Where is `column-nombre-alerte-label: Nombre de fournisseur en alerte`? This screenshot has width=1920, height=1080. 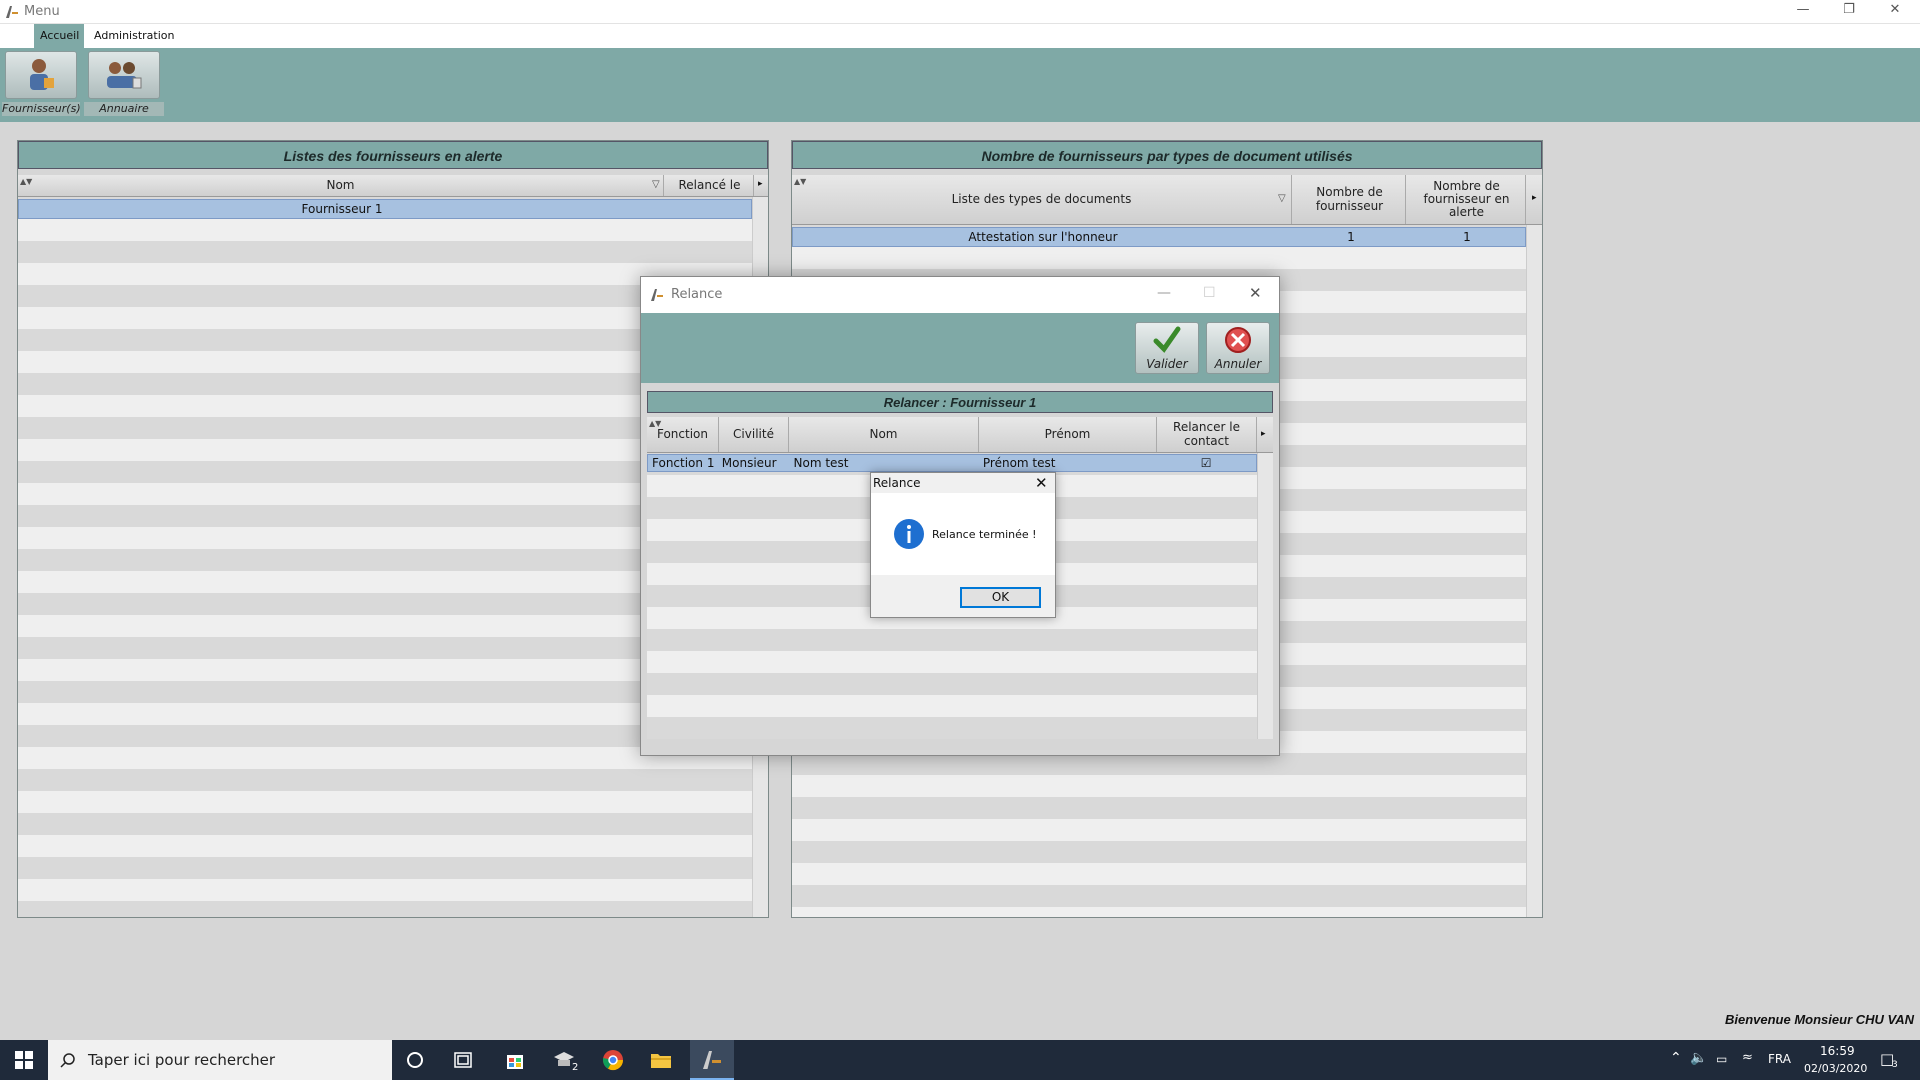
column-nombre-alerte-label: Nombre de fournisseur en alerte is located at coordinates (1466, 199).